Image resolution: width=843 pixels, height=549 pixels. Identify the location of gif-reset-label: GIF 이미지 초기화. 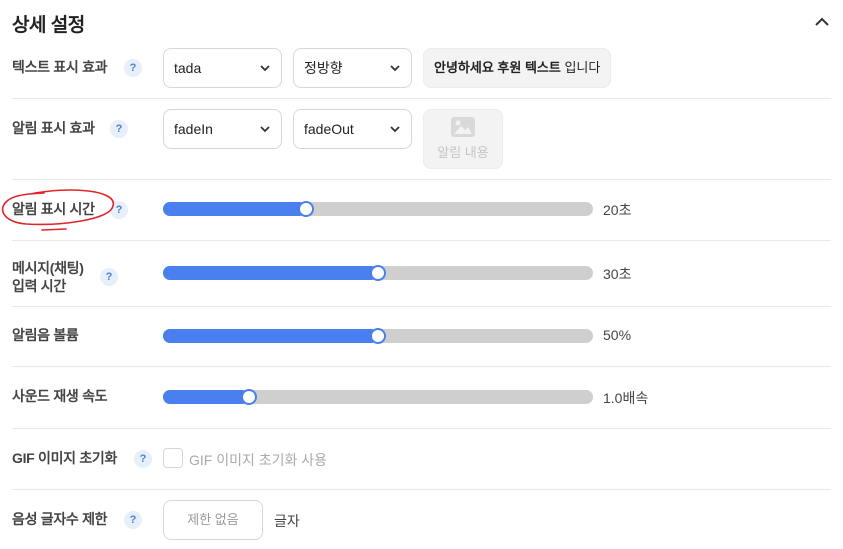
(65, 458).